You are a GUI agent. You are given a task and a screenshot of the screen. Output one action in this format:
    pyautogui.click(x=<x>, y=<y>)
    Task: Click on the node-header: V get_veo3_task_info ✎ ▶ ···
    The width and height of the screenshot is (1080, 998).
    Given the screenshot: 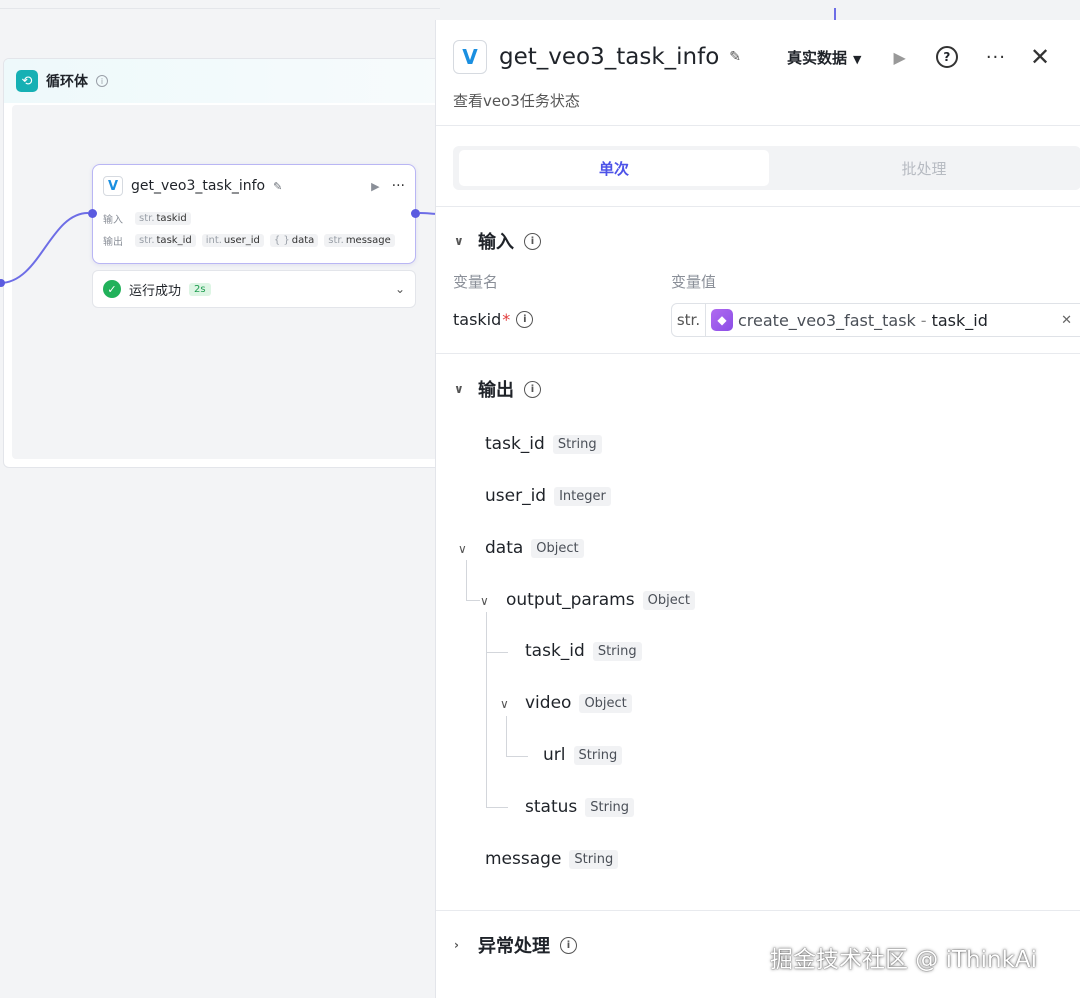 What is the action you would take?
    pyautogui.click(x=254, y=186)
    